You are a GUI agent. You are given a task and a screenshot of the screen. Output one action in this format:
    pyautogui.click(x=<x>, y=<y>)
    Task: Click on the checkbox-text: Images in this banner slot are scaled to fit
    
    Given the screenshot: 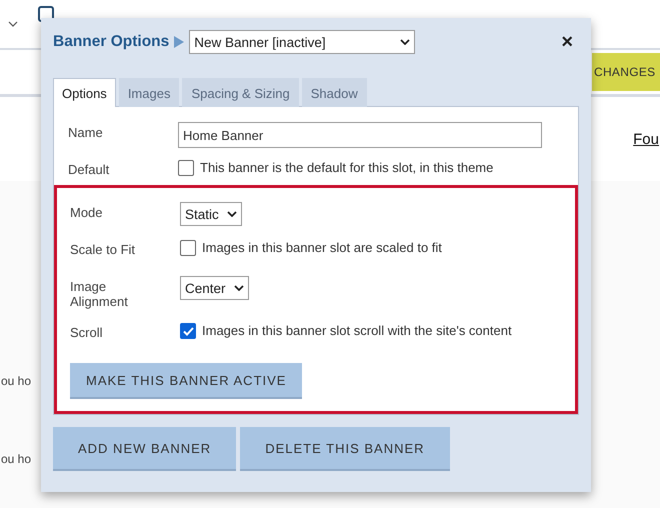 What is the action you would take?
    pyautogui.click(x=322, y=248)
    